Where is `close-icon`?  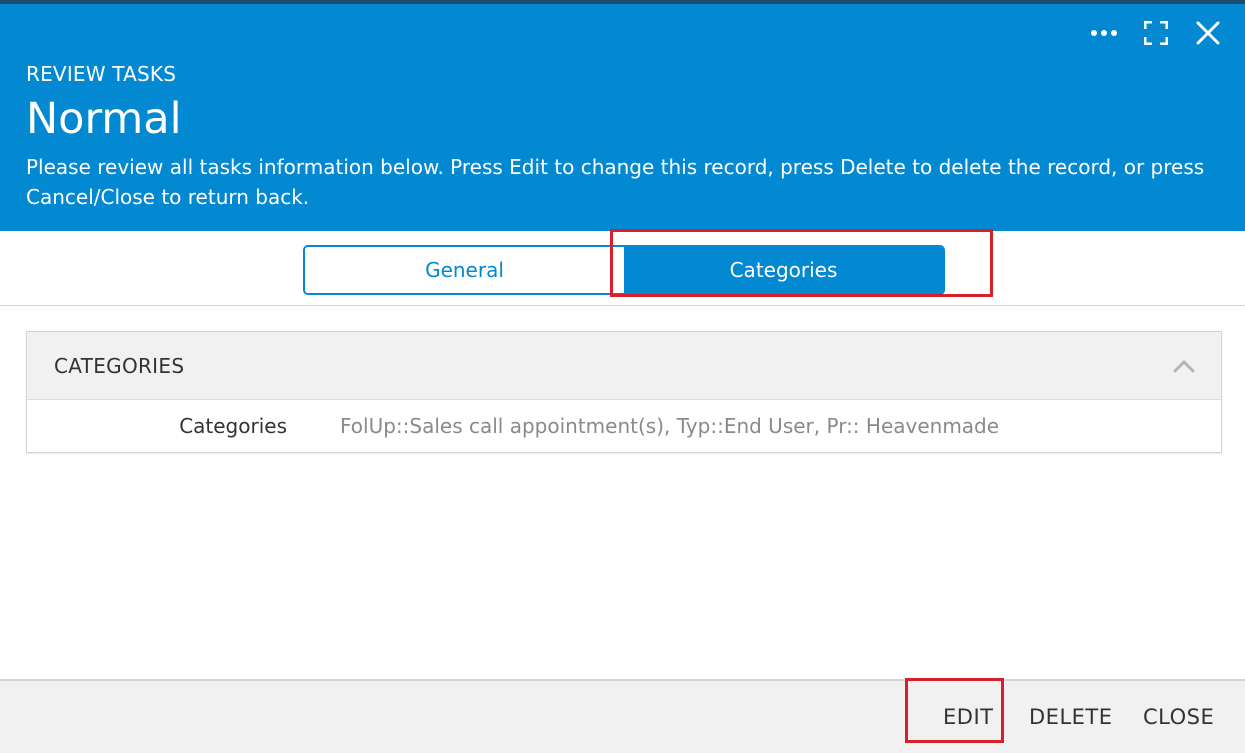 close-icon is located at coordinates (1208, 33).